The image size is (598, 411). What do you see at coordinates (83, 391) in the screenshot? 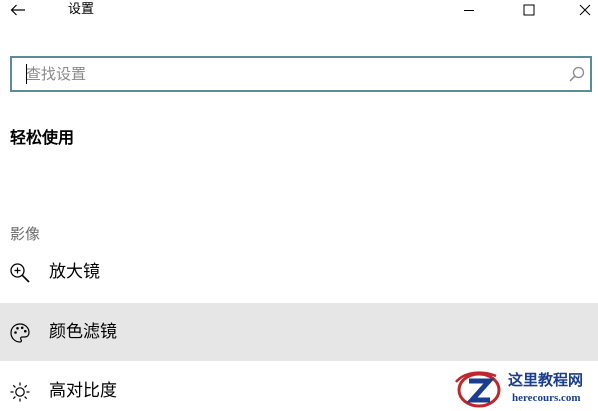
I see `nav-item-label: 高对比度` at bounding box center [83, 391].